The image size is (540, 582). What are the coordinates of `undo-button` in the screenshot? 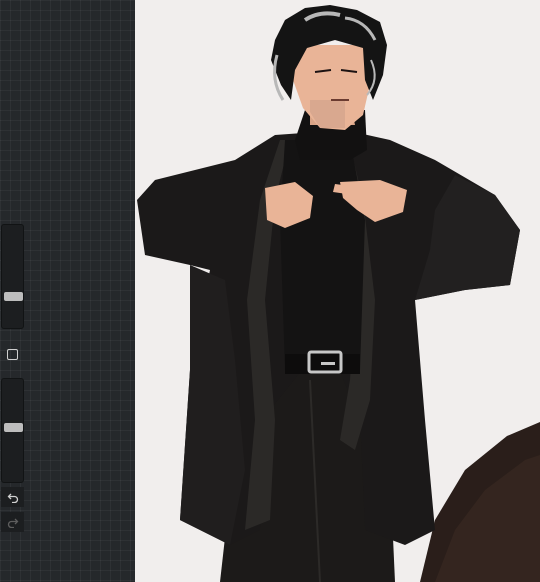 It's located at (12, 497).